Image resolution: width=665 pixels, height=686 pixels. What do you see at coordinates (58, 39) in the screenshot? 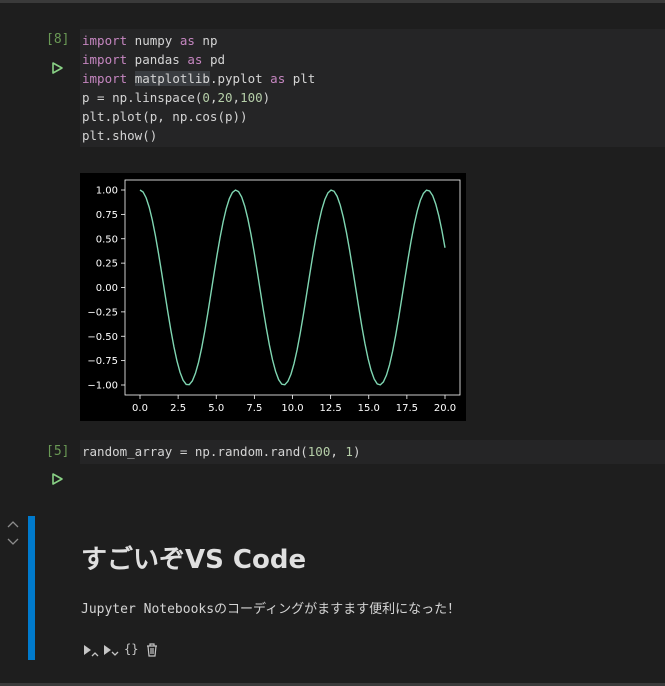
I see `execution-count: [8]` at bounding box center [58, 39].